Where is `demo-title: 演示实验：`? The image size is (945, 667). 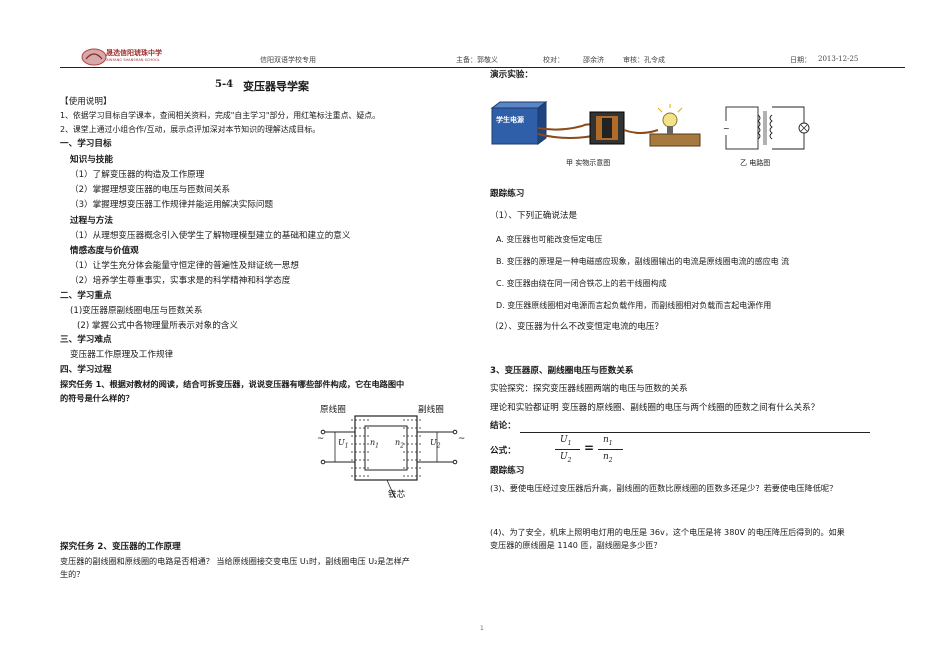 demo-title: 演示实验： is located at coordinates (511, 75).